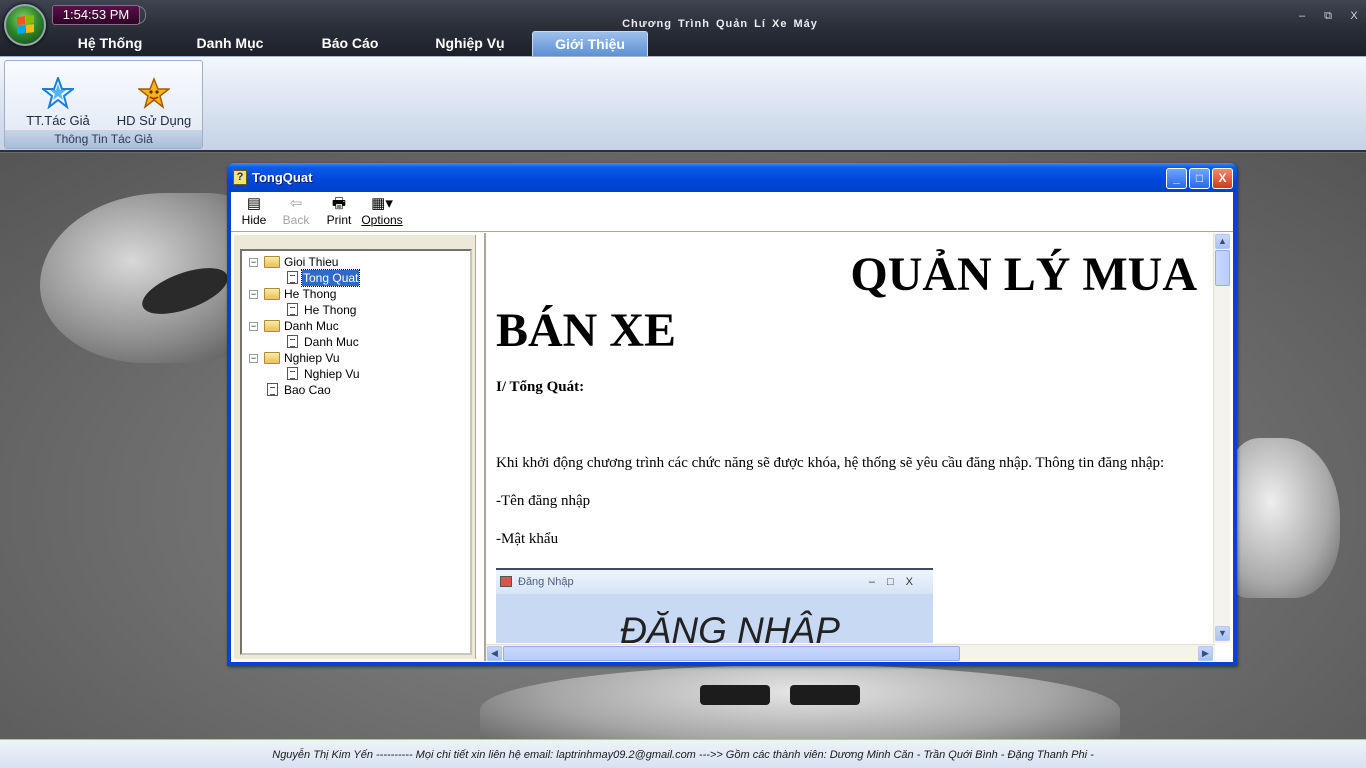 Image resolution: width=1366 pixels, height=768 pixels. Describe the element at coordinates (1222, 633) in the screenshot. I see `scroll-down-arrow-icon: ▼` at that location.